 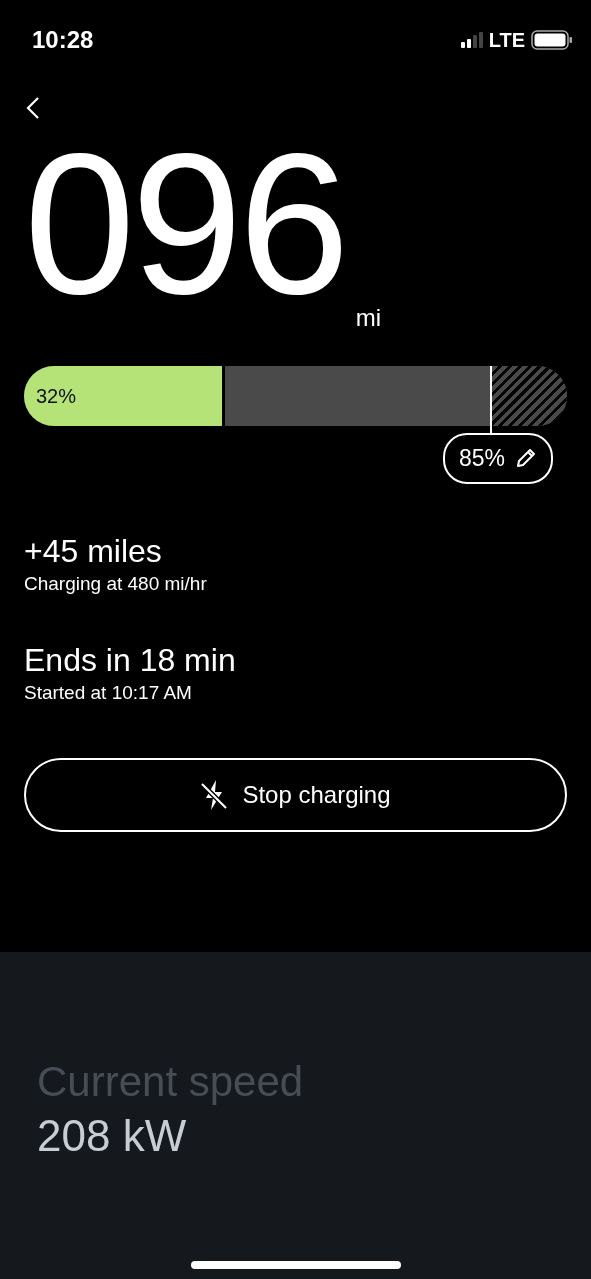 I want to click on speed-value: 208 kW, so click(x=112, y=1136).